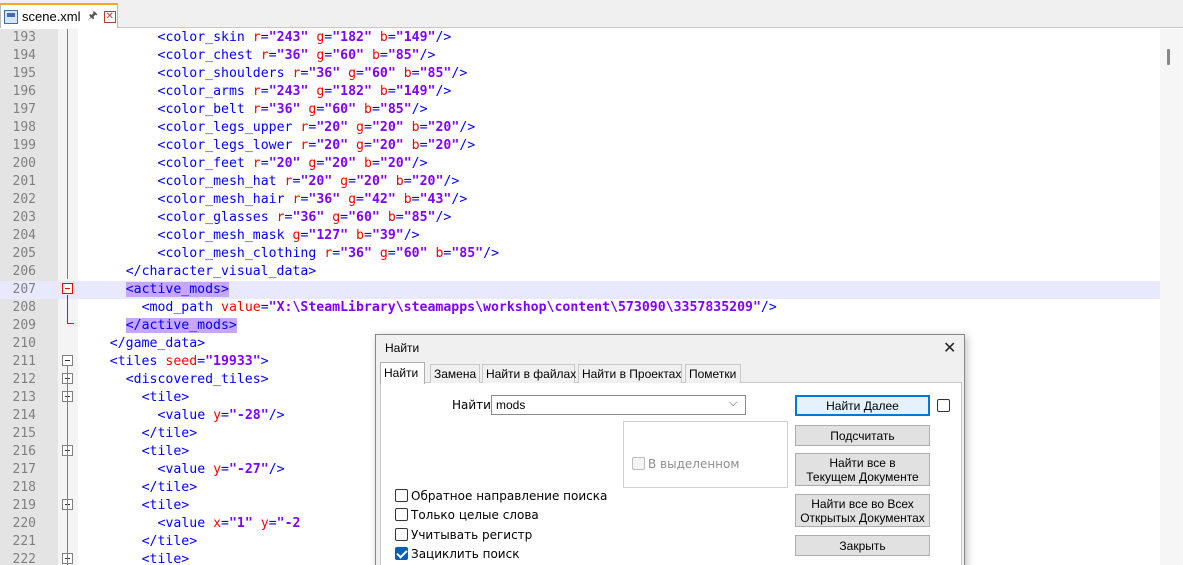 The width and height of the screenshot is (1183, 565). What do you see at coordinates (264, 361) in the screenshot?
I see `code-token: >` at bounding box center [264, 361].